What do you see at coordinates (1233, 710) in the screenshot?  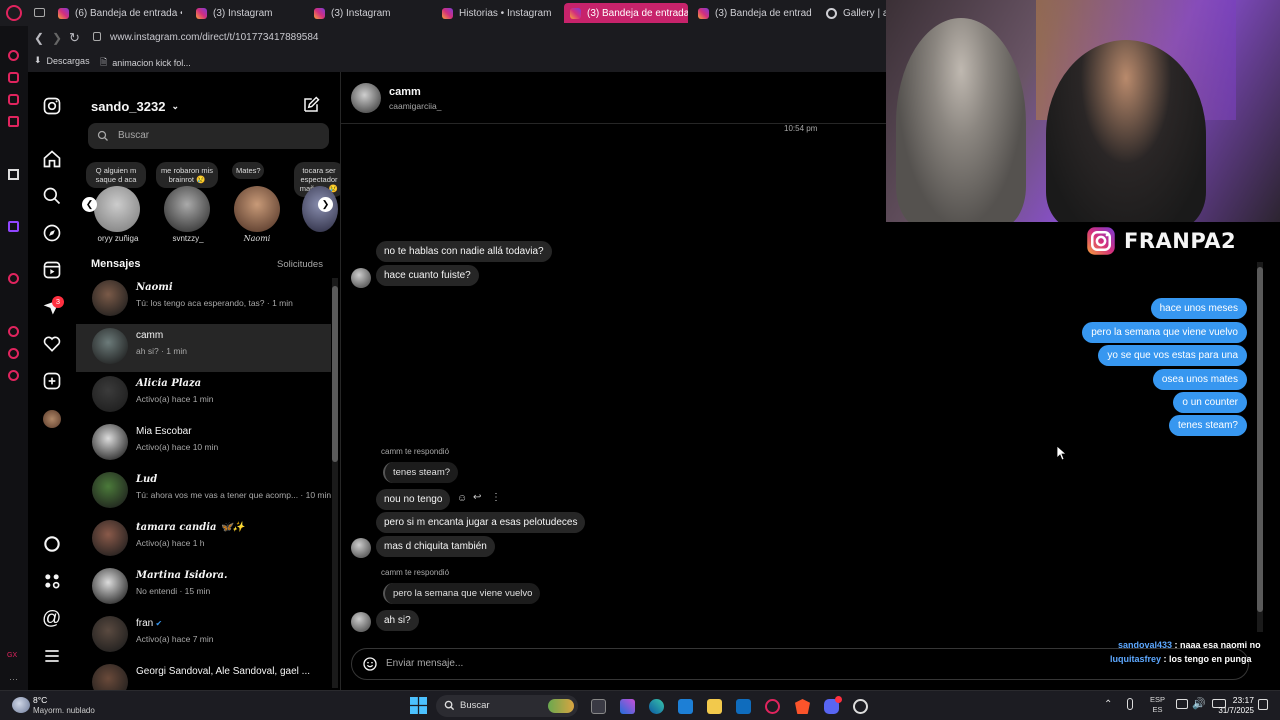 I see `date: 31/7/2025` at bounding box center [1233, 710].